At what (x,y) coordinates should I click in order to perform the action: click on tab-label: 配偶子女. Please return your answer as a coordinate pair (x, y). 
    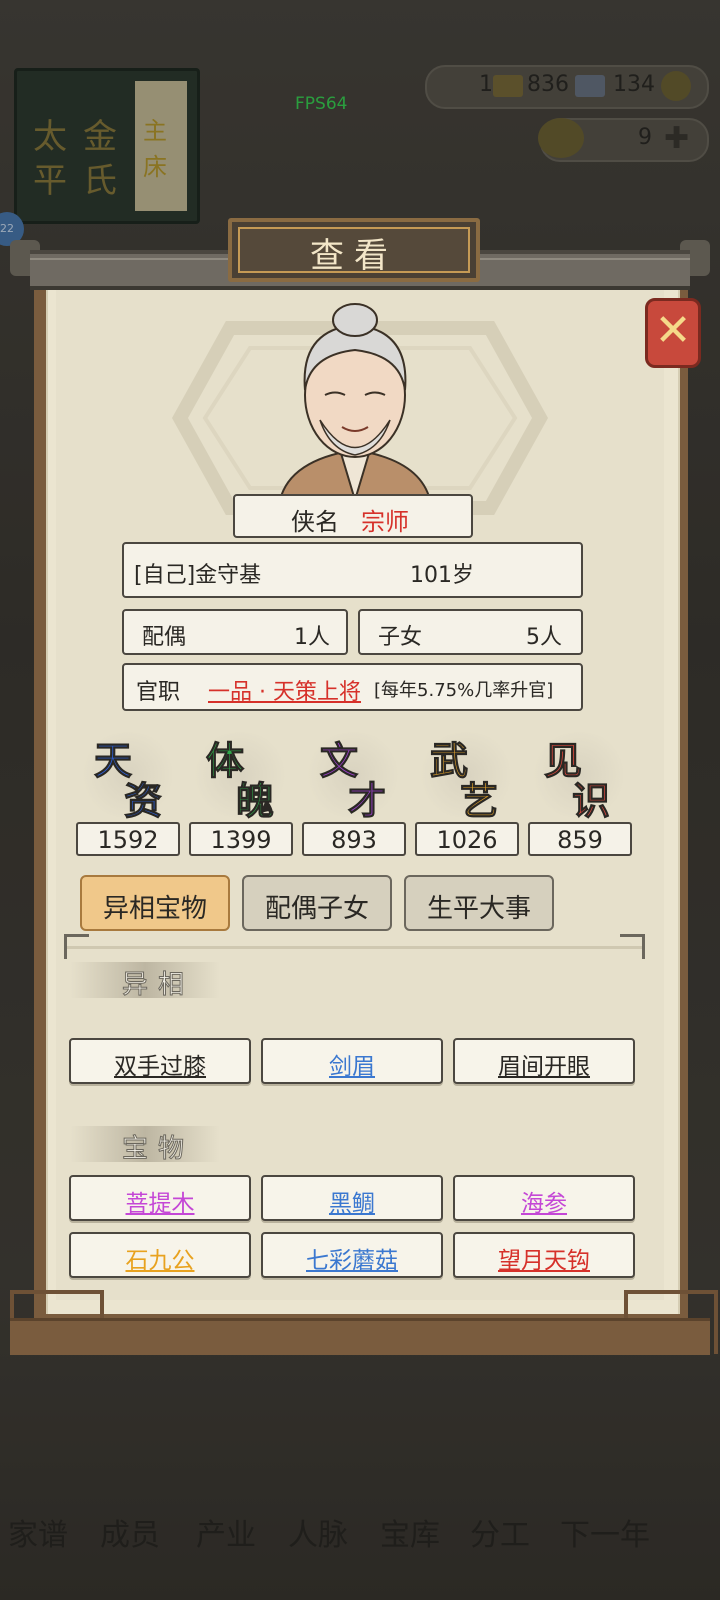
    Looking at the image, I should click on (316, 909).